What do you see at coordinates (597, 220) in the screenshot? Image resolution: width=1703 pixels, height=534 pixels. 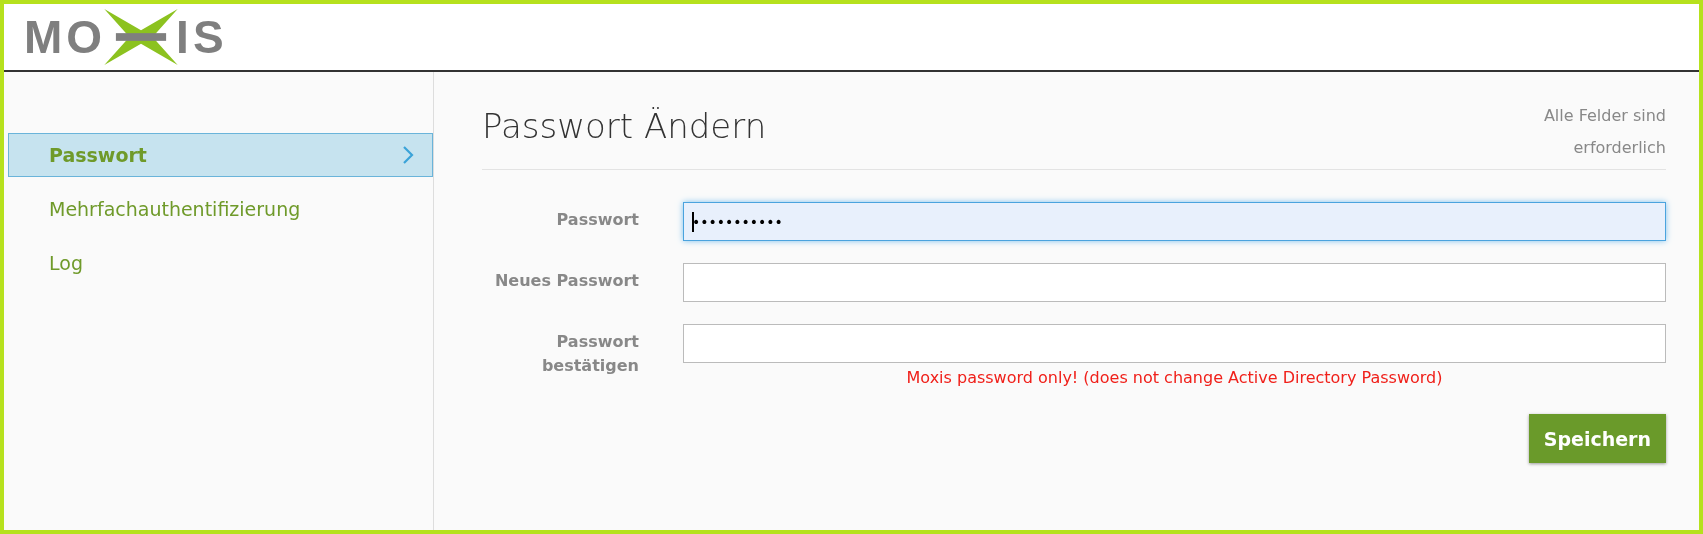 I see `field-label: Passwort` at bounding box center [597, 220].